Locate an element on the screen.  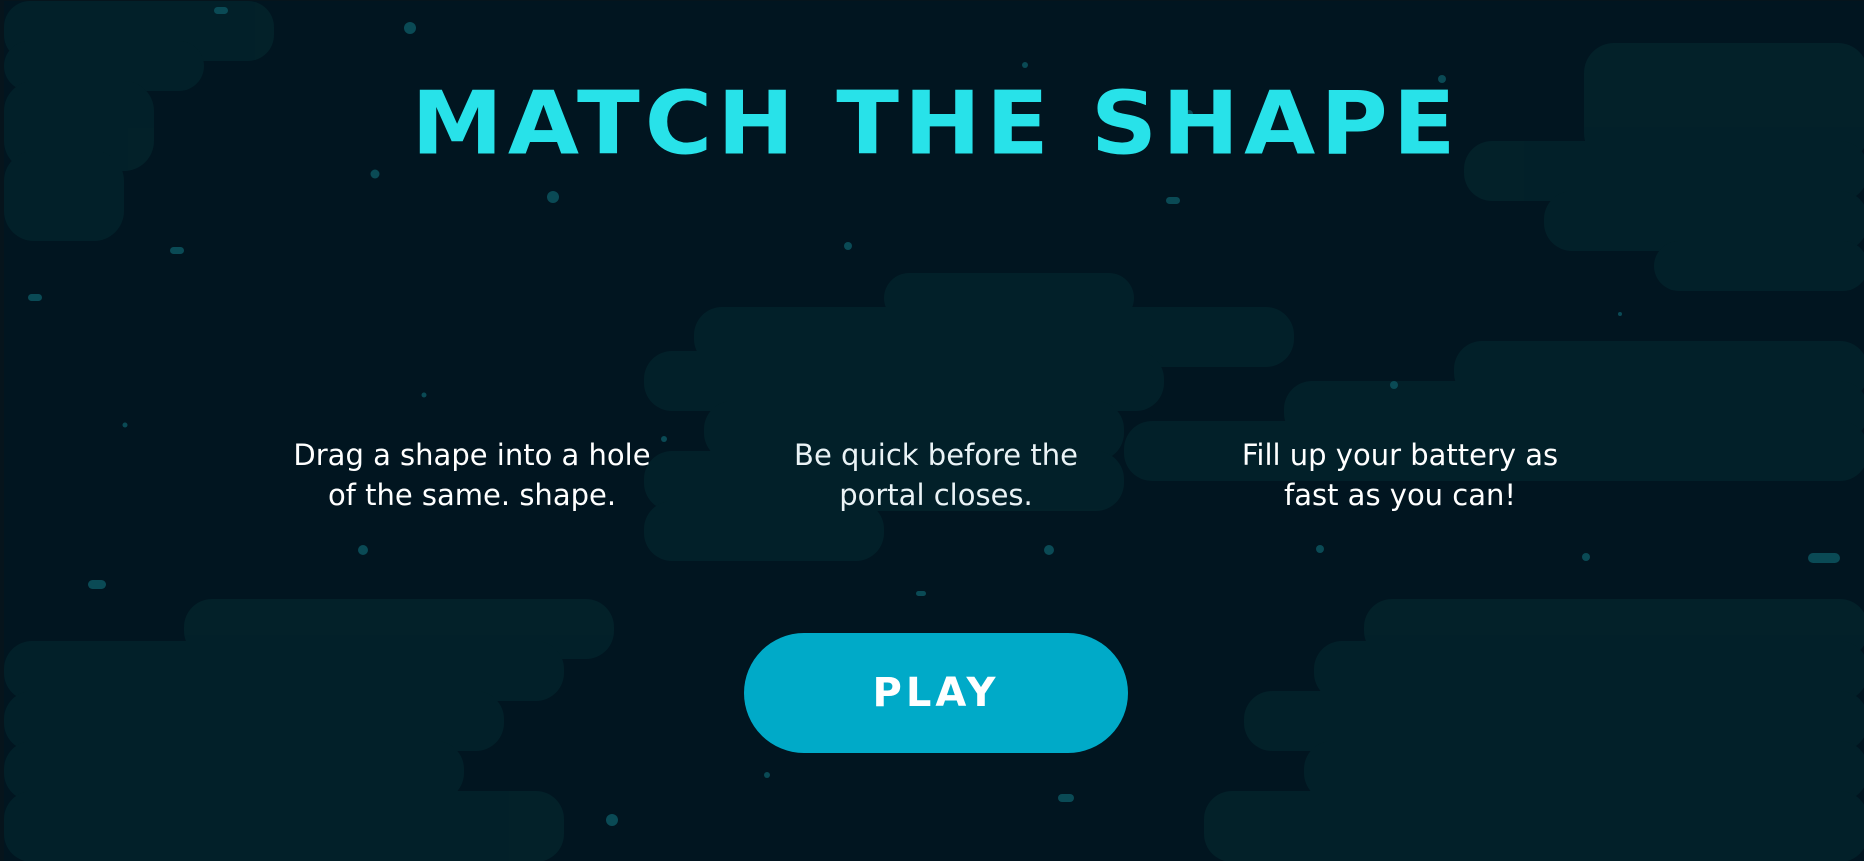
play-button-label: PLAY is located at coordinates (936, 693).